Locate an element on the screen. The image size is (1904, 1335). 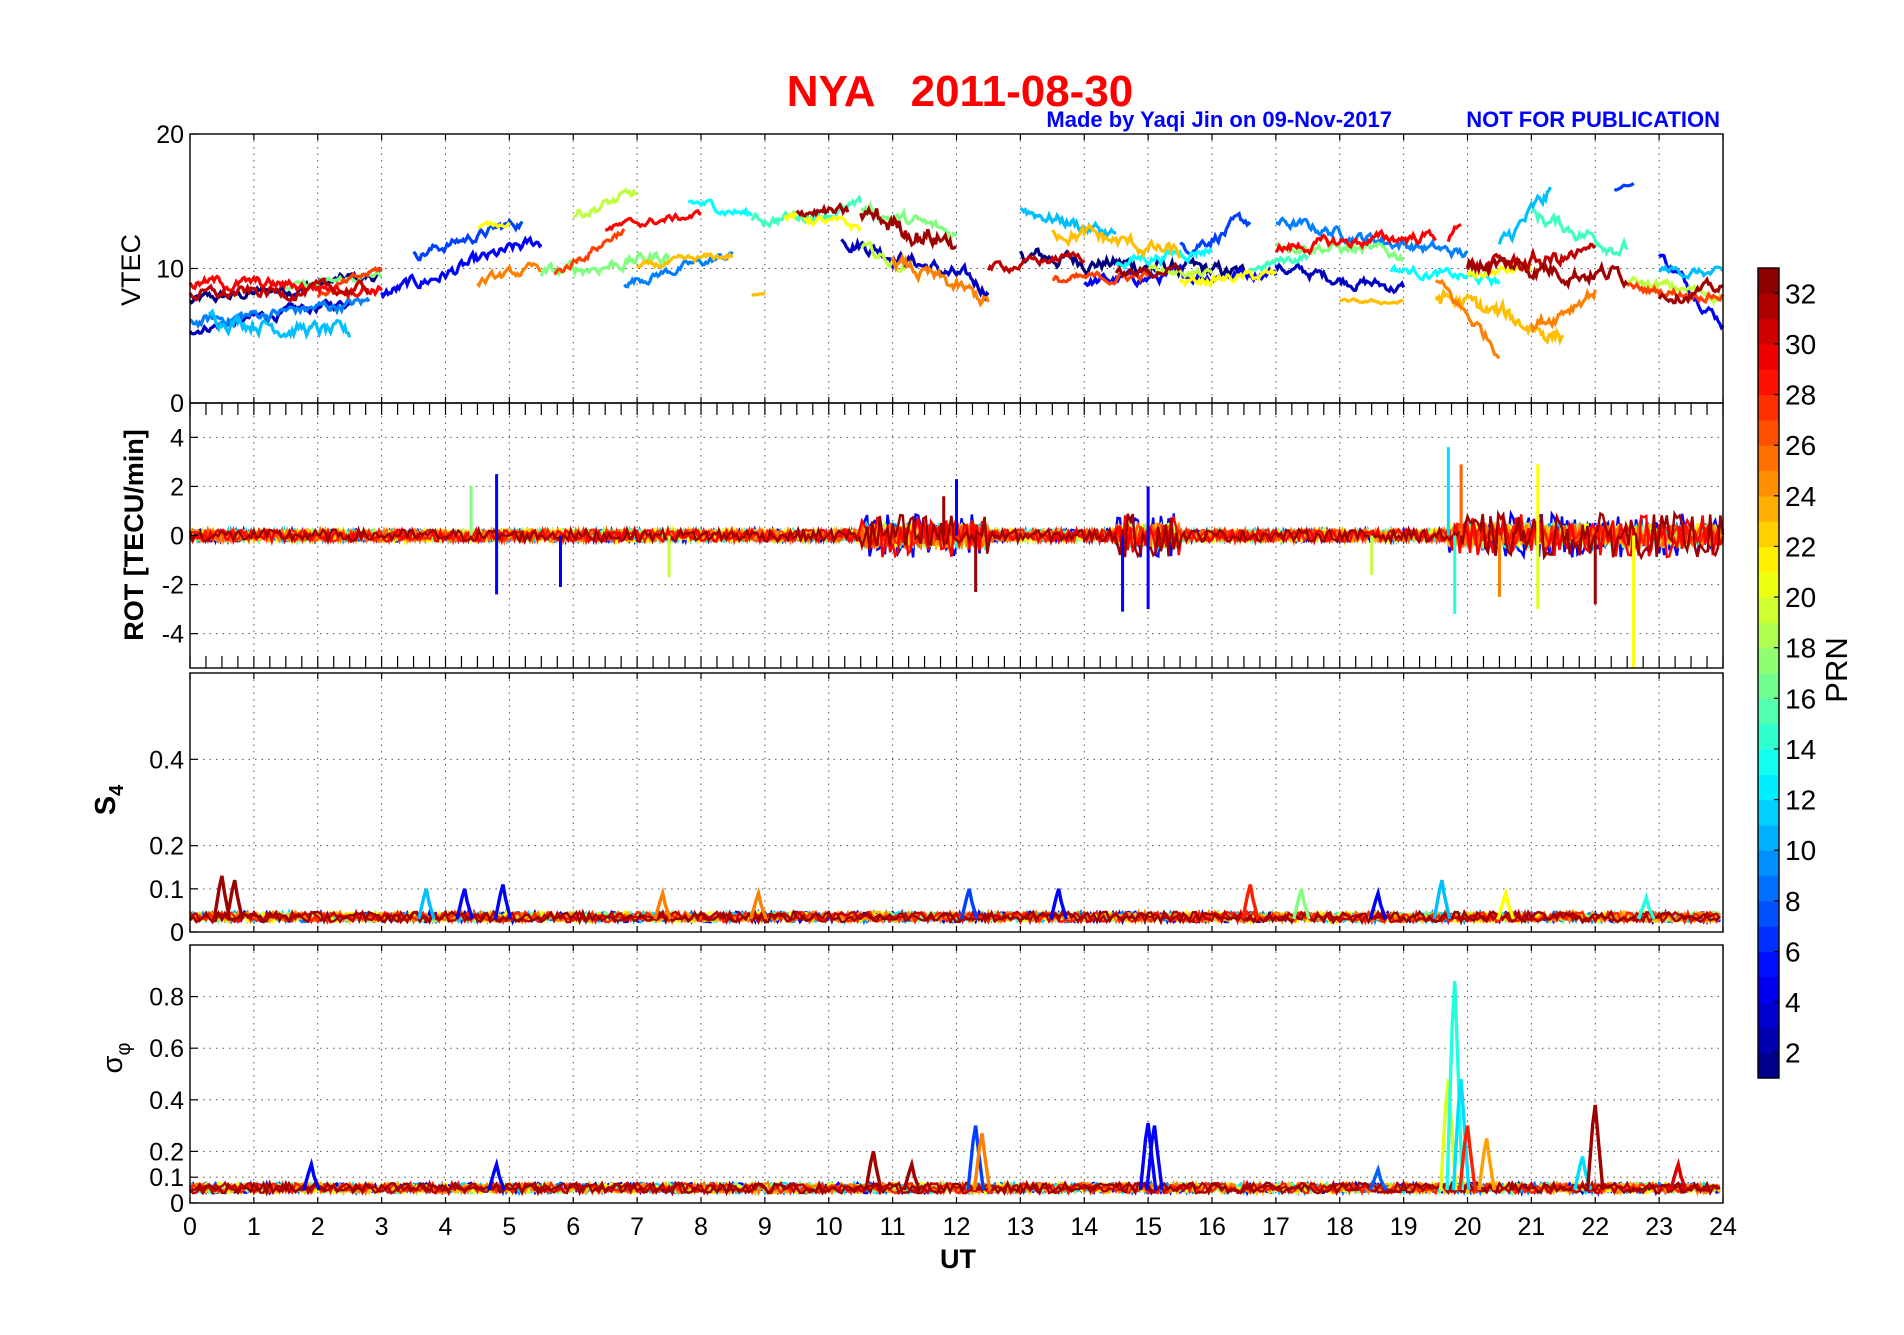
x-tick-label: 5 is located at coordinates (509, 1227).